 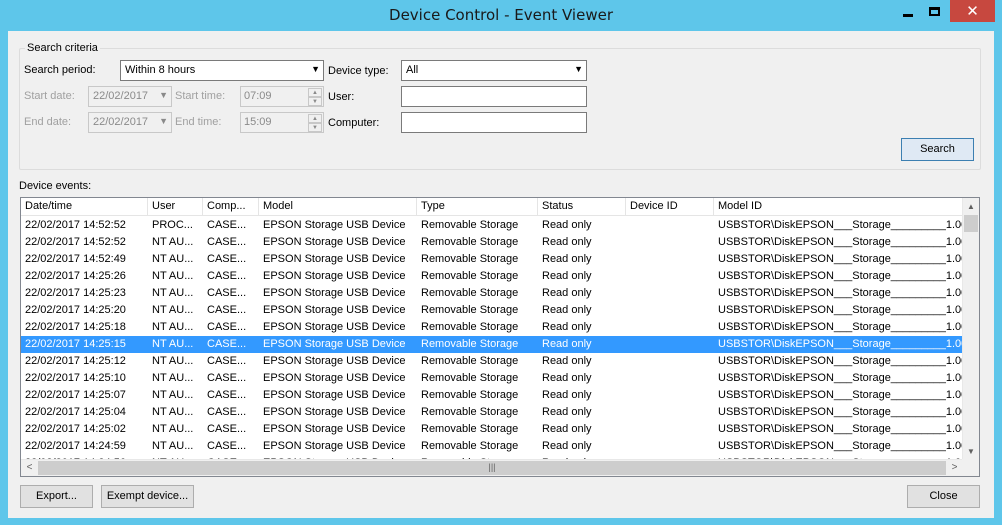 I want to click on scroll-right-icon: >, so click(x=954, y=468).